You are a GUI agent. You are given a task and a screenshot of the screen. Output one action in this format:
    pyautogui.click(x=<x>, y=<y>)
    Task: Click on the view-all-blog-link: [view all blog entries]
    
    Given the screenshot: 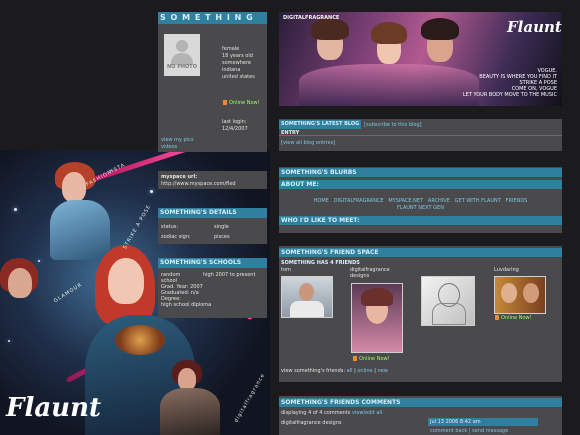 What is the action you would take?
    pyautogui.click(x=308, y=143)
    